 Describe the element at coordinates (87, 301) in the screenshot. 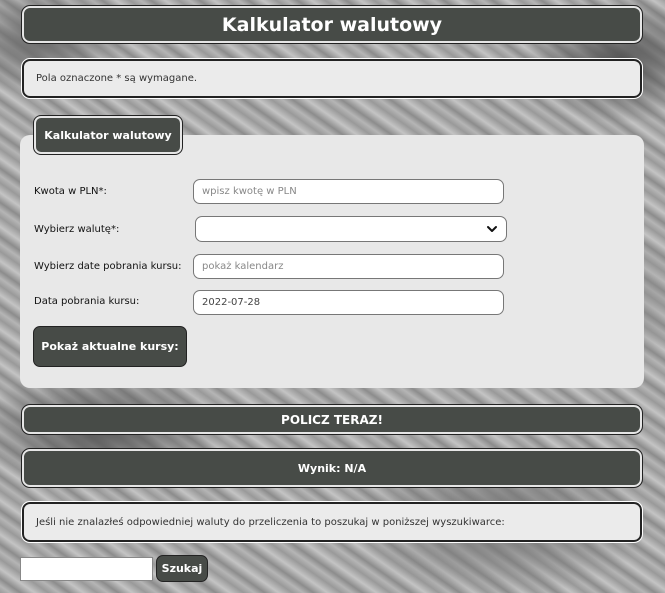

I see `rate-date-label: Data pobrania kursu:` at that location.